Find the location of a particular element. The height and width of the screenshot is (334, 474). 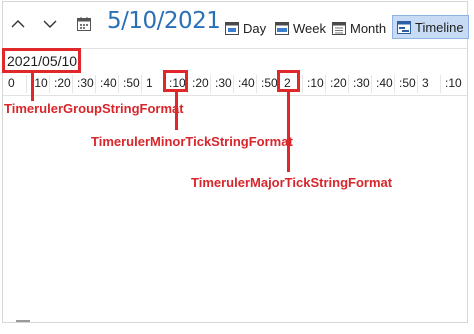

chevron-down-icon is located at coordinates (50, 24).